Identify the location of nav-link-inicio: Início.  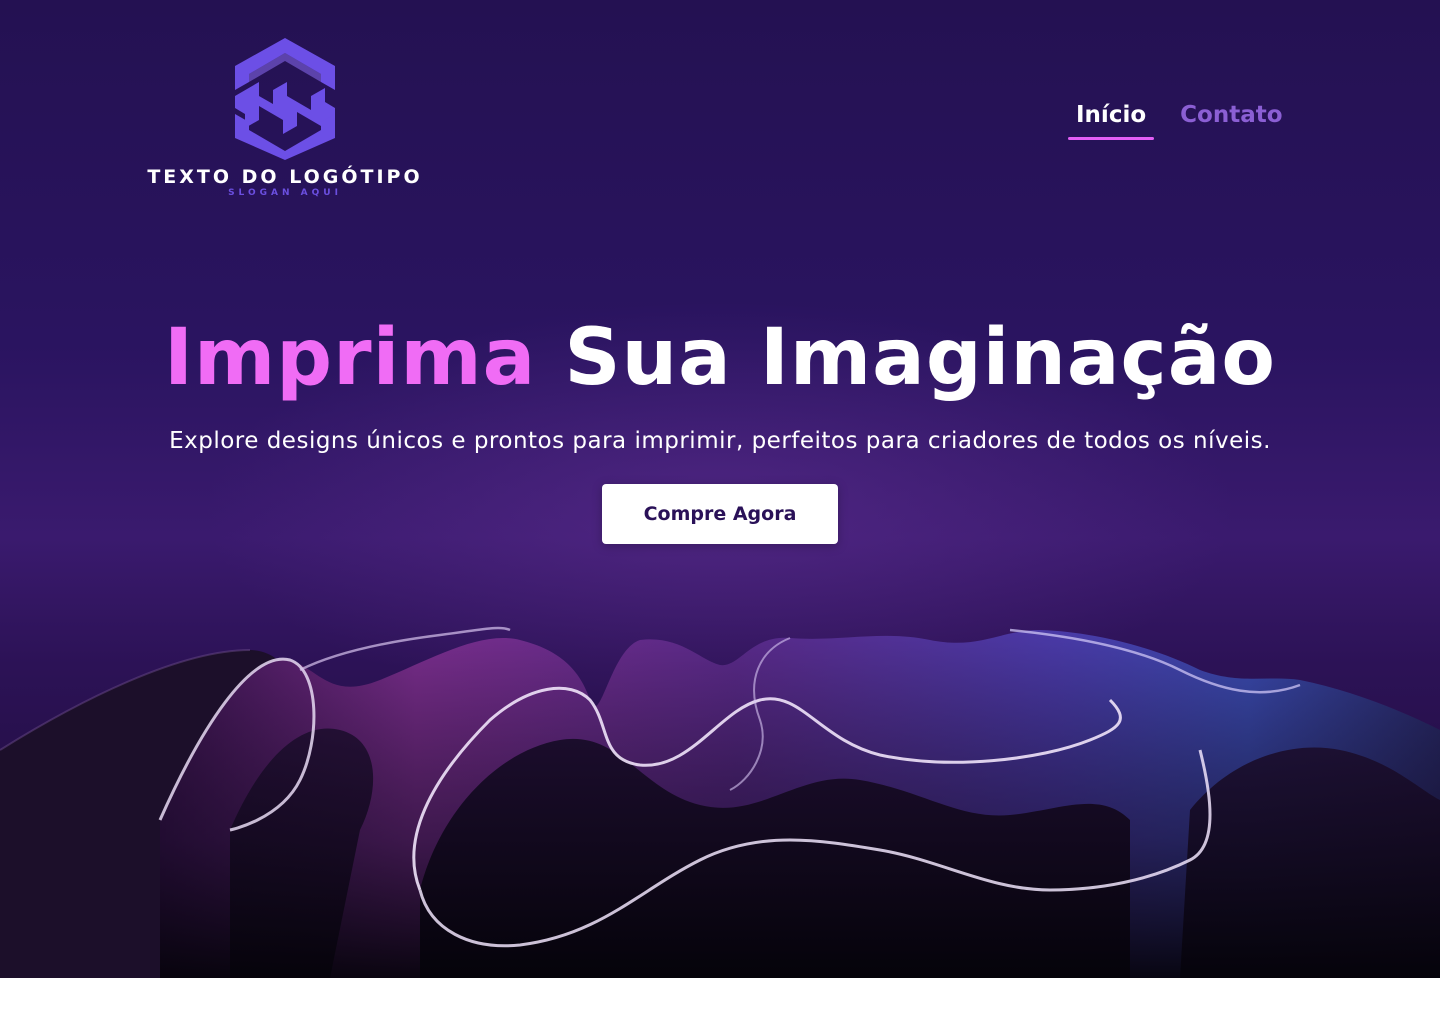
(1111, 120).